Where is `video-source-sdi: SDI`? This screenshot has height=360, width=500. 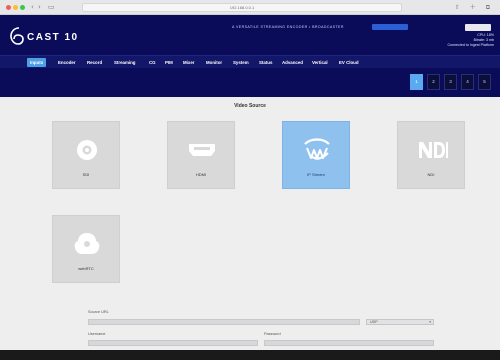
video-source-sdi: SDI is located at coordinates (86, 155).